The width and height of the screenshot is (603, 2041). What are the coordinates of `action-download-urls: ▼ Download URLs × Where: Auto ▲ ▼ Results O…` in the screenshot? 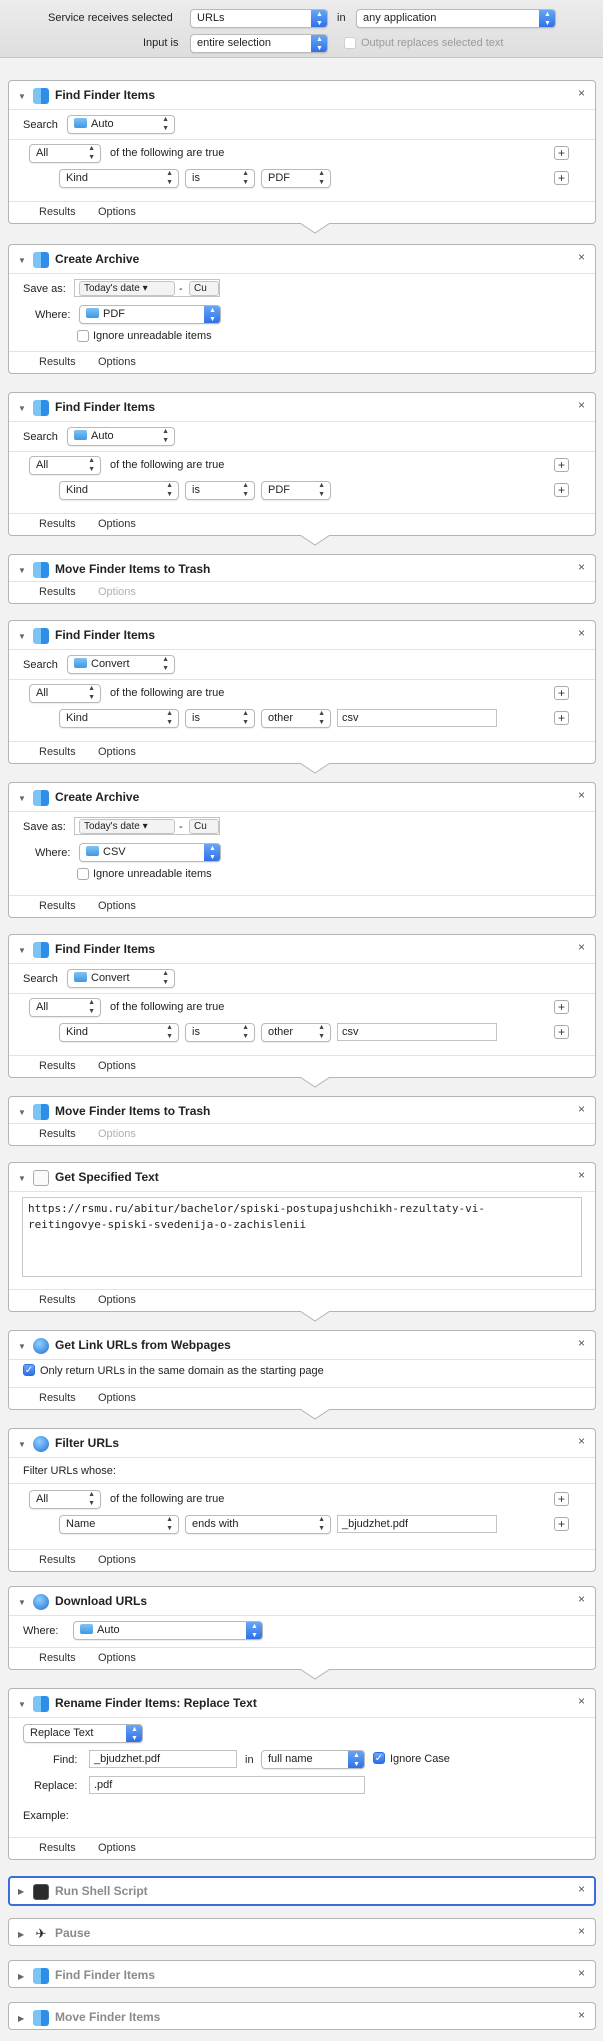 It's located at (302, 1628).